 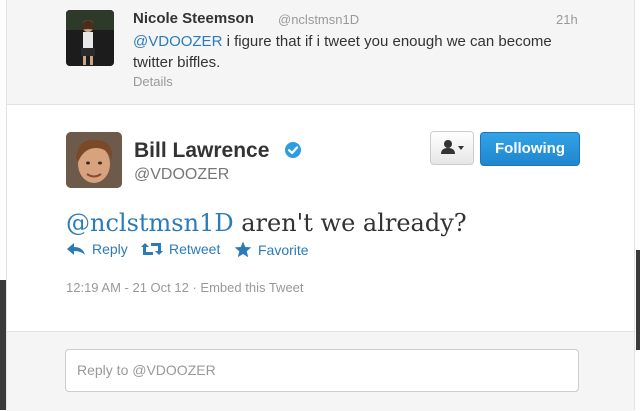 What do you see at coordinates (181, 175) in the screenshot?
I see `bill-handle: @VDOOZER` at bounding box center [181, 175].